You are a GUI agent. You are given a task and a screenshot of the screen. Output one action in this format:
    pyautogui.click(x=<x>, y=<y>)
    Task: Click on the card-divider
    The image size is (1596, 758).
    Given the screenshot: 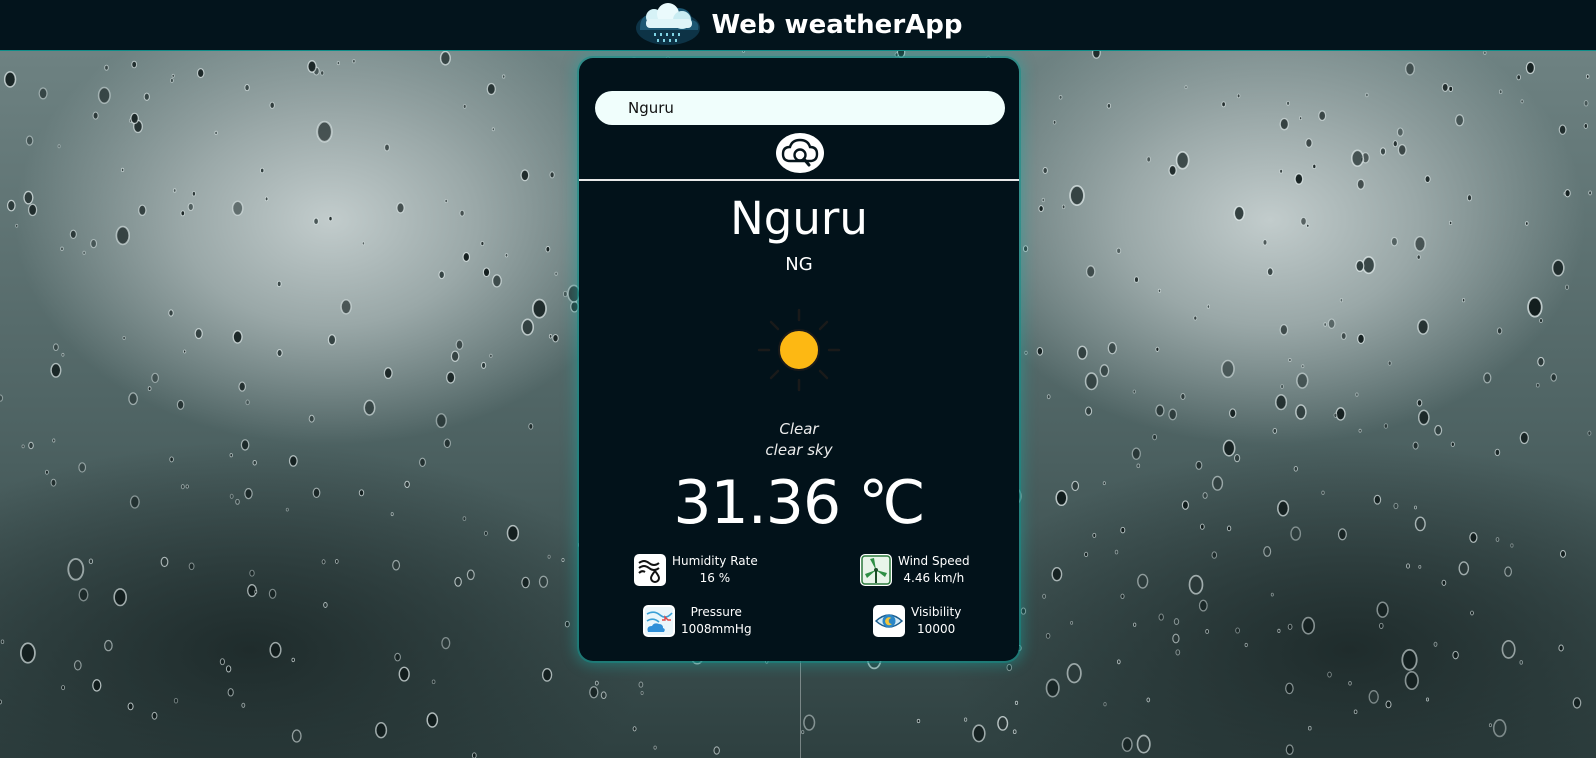 What is the action you would take?
    pyautogui.click(x=799, y=180)
    